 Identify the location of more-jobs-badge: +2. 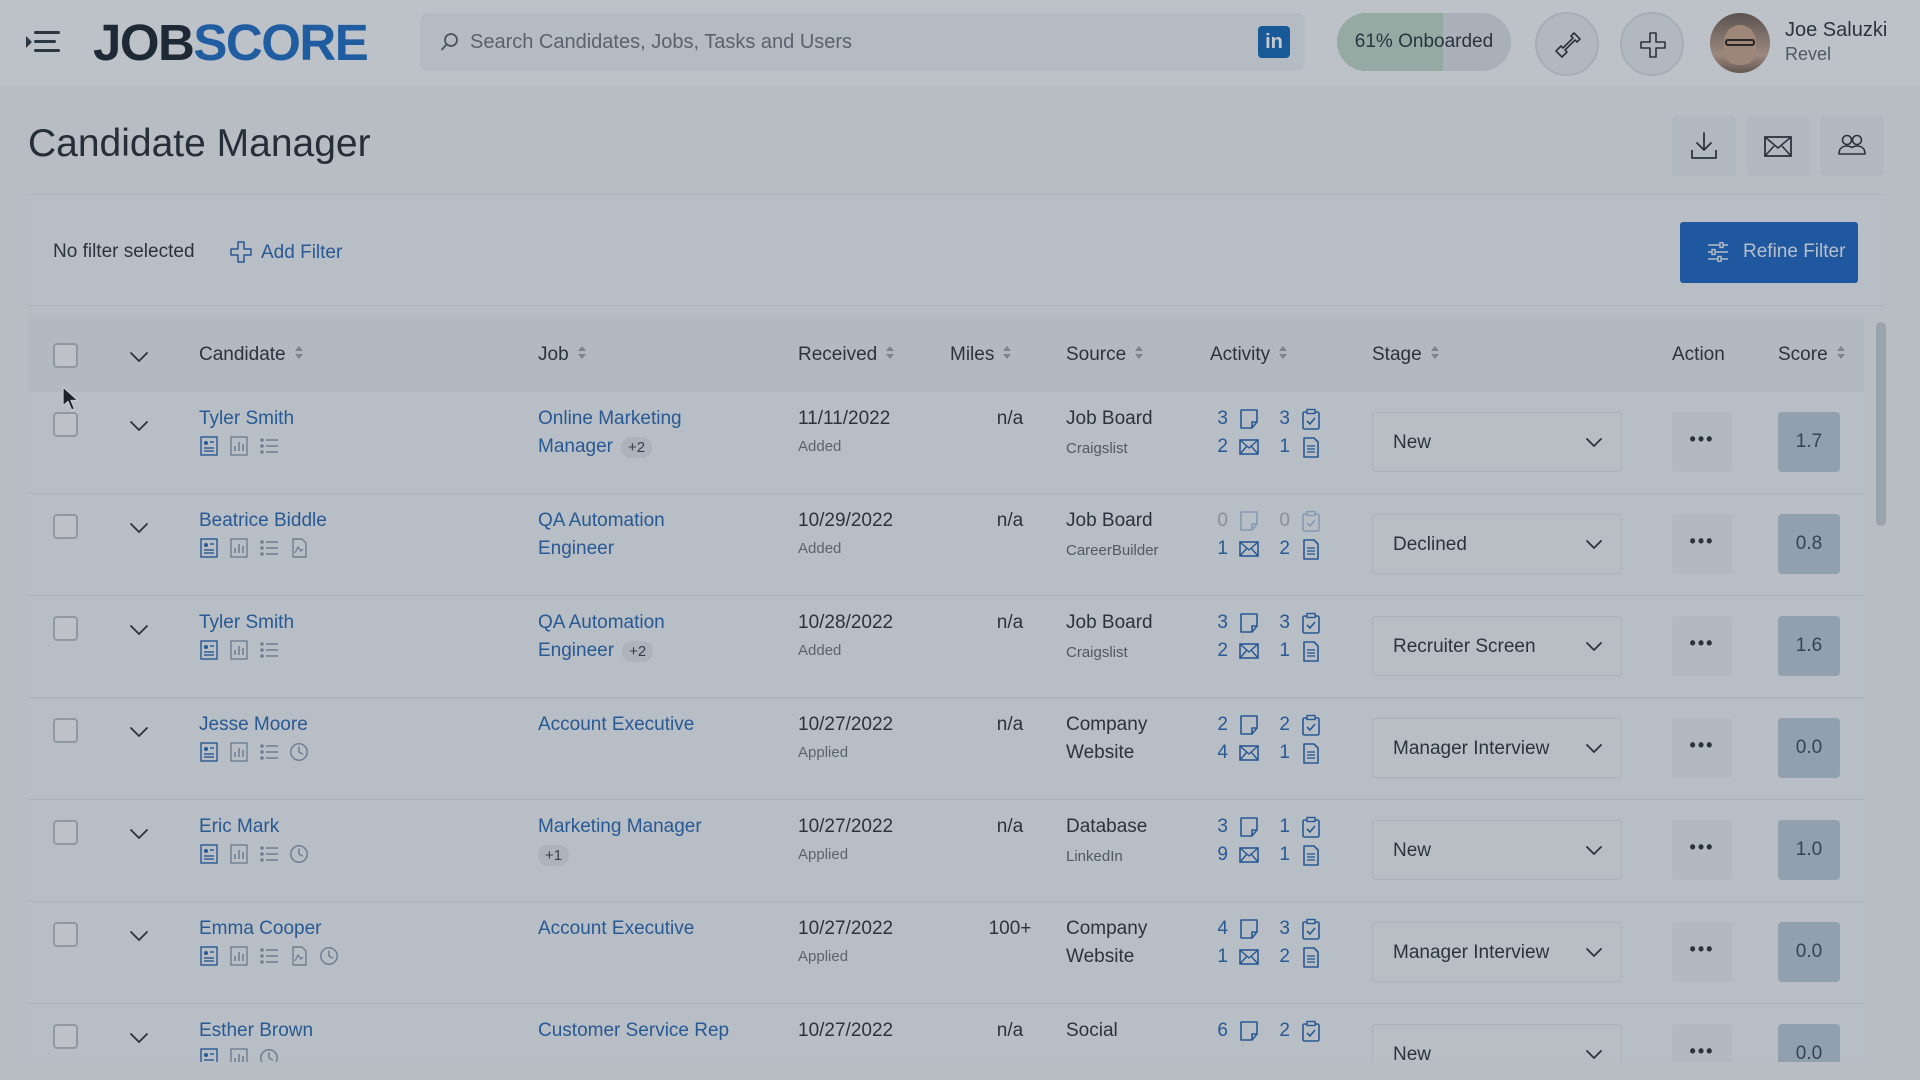
(637, 447).